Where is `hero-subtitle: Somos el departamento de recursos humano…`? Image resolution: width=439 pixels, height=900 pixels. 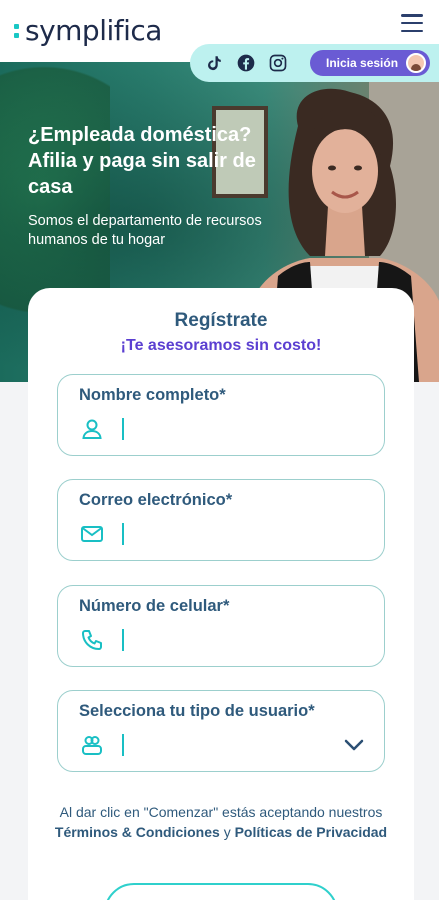 hero-subtitle: Somos el departamento de recursos humano… is located at coordinates (145, 230).